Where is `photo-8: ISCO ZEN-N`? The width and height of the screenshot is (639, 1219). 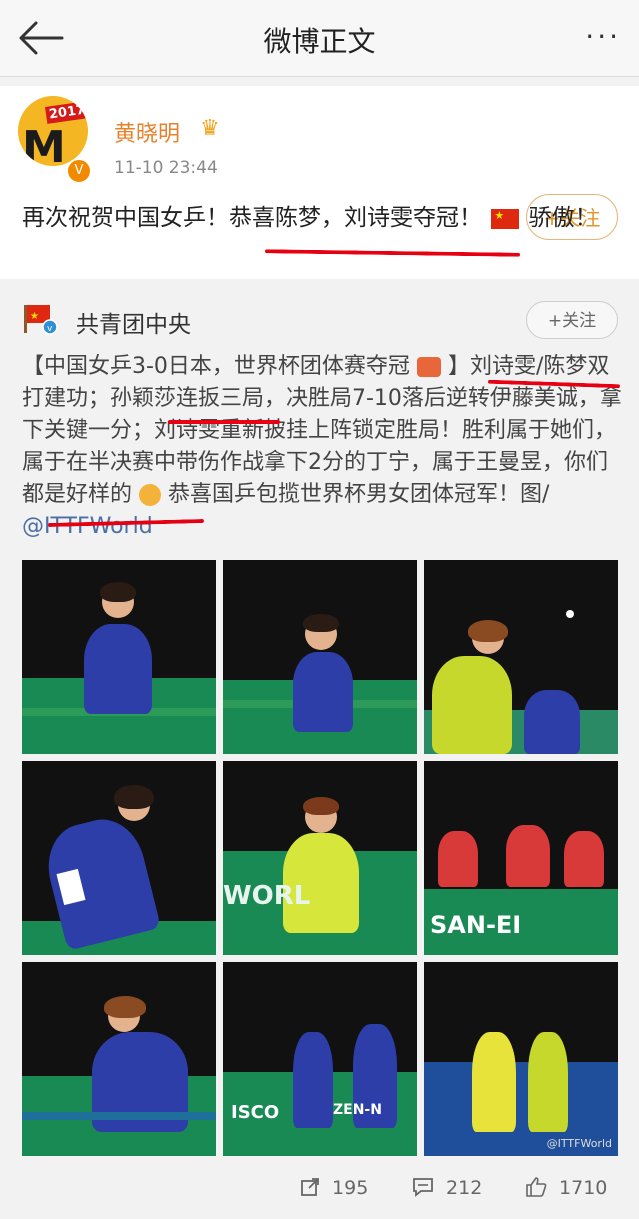 photo-8: ISCO ZEN-N is located at coordinates (320, 1059).